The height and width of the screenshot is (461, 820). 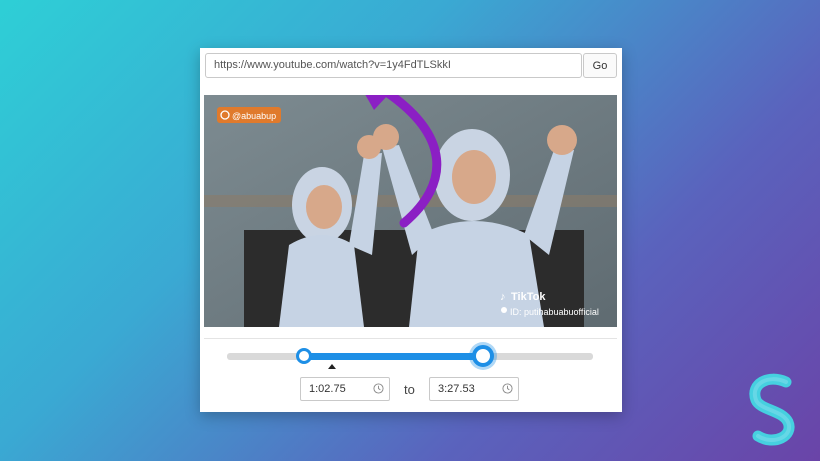 What do you see at coordinates (340, 389) in the screenshot?
I see `start-time-input` at bounding box center [340, 389].